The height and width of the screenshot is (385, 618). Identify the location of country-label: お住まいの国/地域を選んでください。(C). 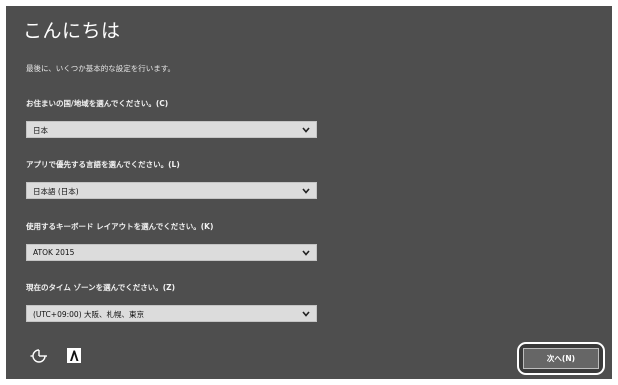
(97, 103).